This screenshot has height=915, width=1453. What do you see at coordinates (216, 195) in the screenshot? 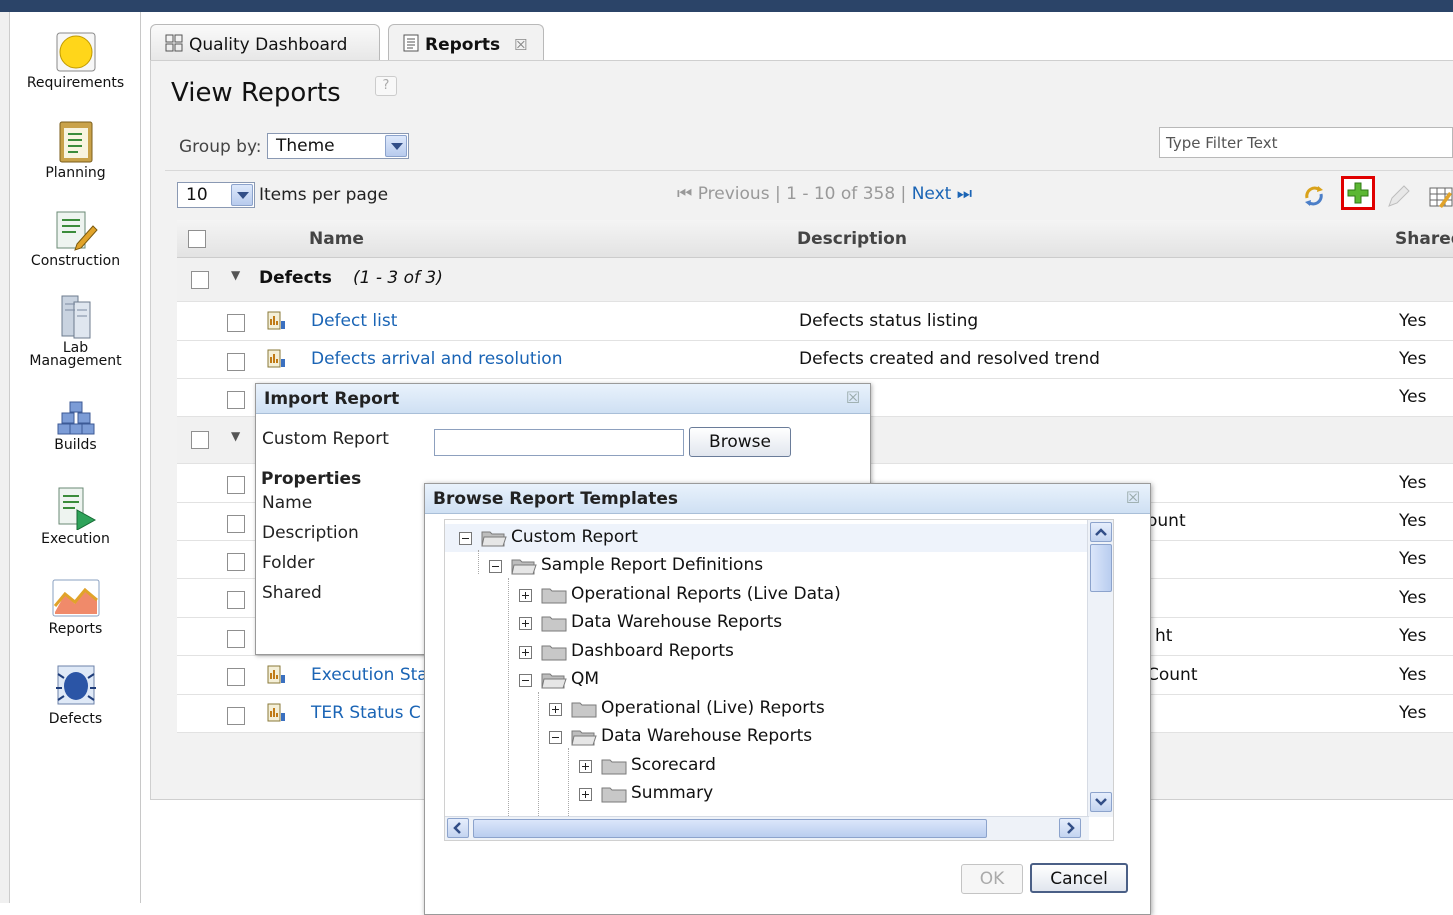
I see `items-per-page-select: 10` at bounding box center [216, 195].